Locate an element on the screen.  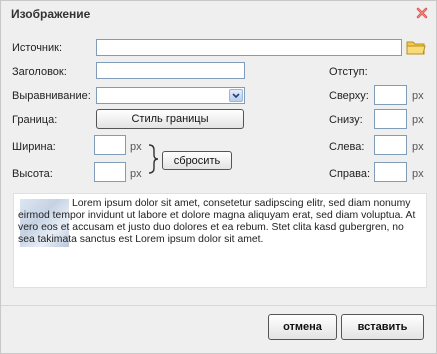
margin-right-input is located at coordinates (390, 172).